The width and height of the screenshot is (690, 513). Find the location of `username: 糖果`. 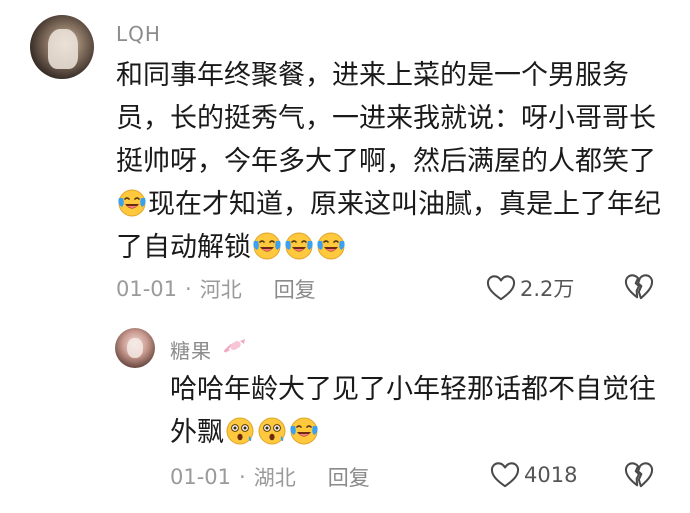

username: 糖果 is located at coordinates (191, 349).